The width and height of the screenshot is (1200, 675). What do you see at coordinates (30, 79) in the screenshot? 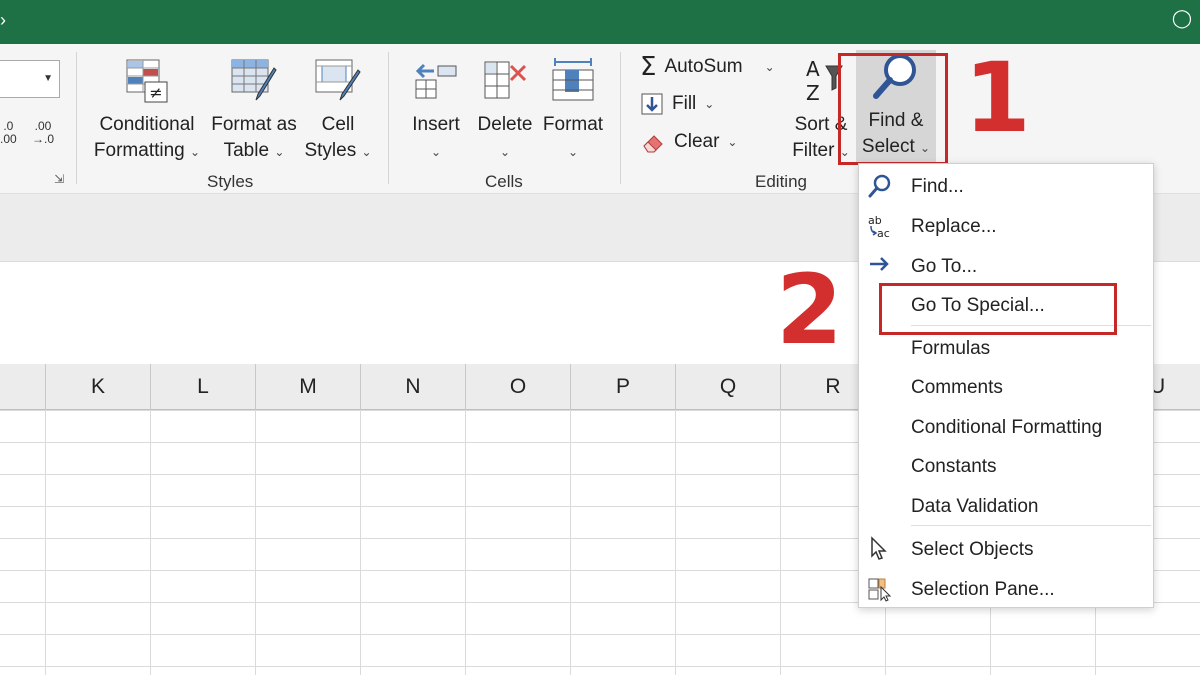
I see `number-format-dropdown: ▼` at bounding box center [30, 79].